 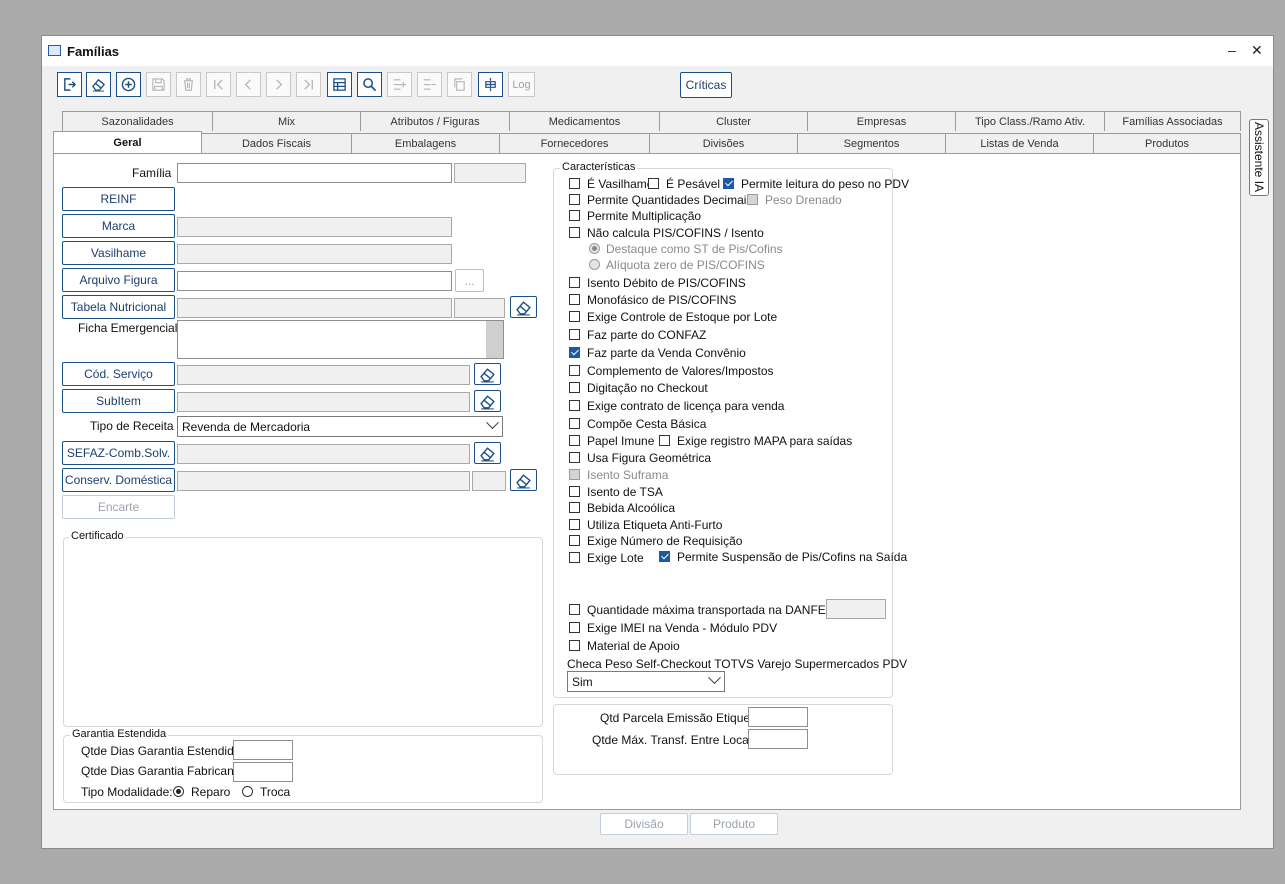 What do you see at coordinates (127, 142) in the screenshot?
I see `tab-geral: Geral` at bounding box center [127, 142].